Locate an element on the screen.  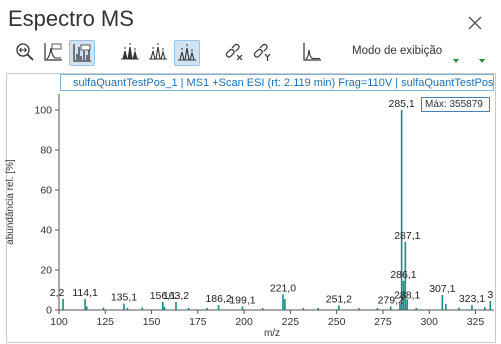
y-tick-label: 0 is located at coordinates (49, 311).